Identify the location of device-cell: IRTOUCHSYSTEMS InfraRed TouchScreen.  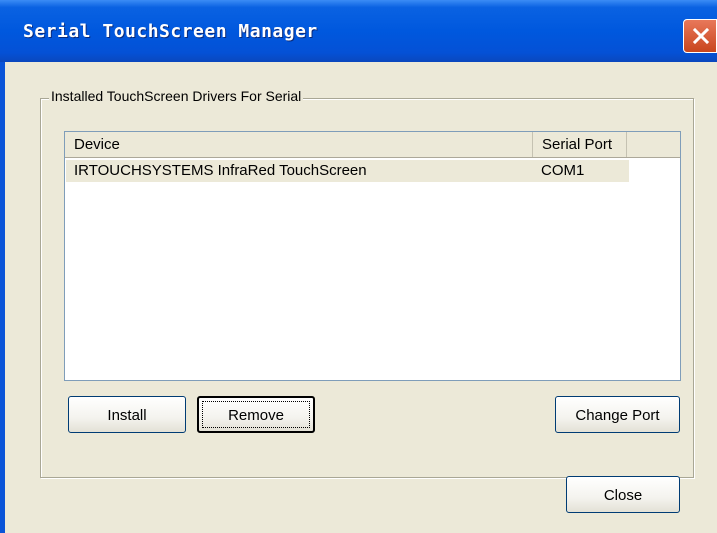
(220, 170).